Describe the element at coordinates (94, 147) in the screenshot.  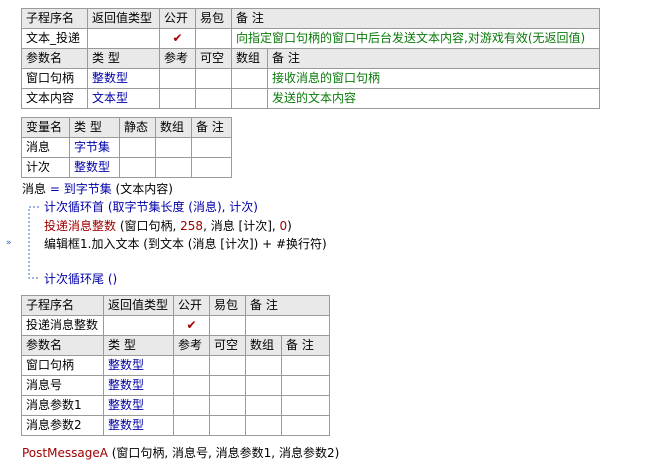
I see `var-type-cell: 字节集` at that location.